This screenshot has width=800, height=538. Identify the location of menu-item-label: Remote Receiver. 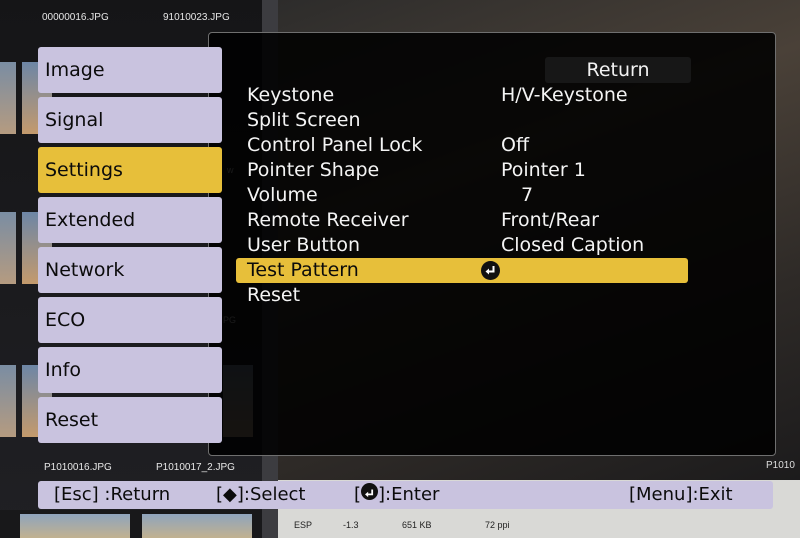
(328, 220).